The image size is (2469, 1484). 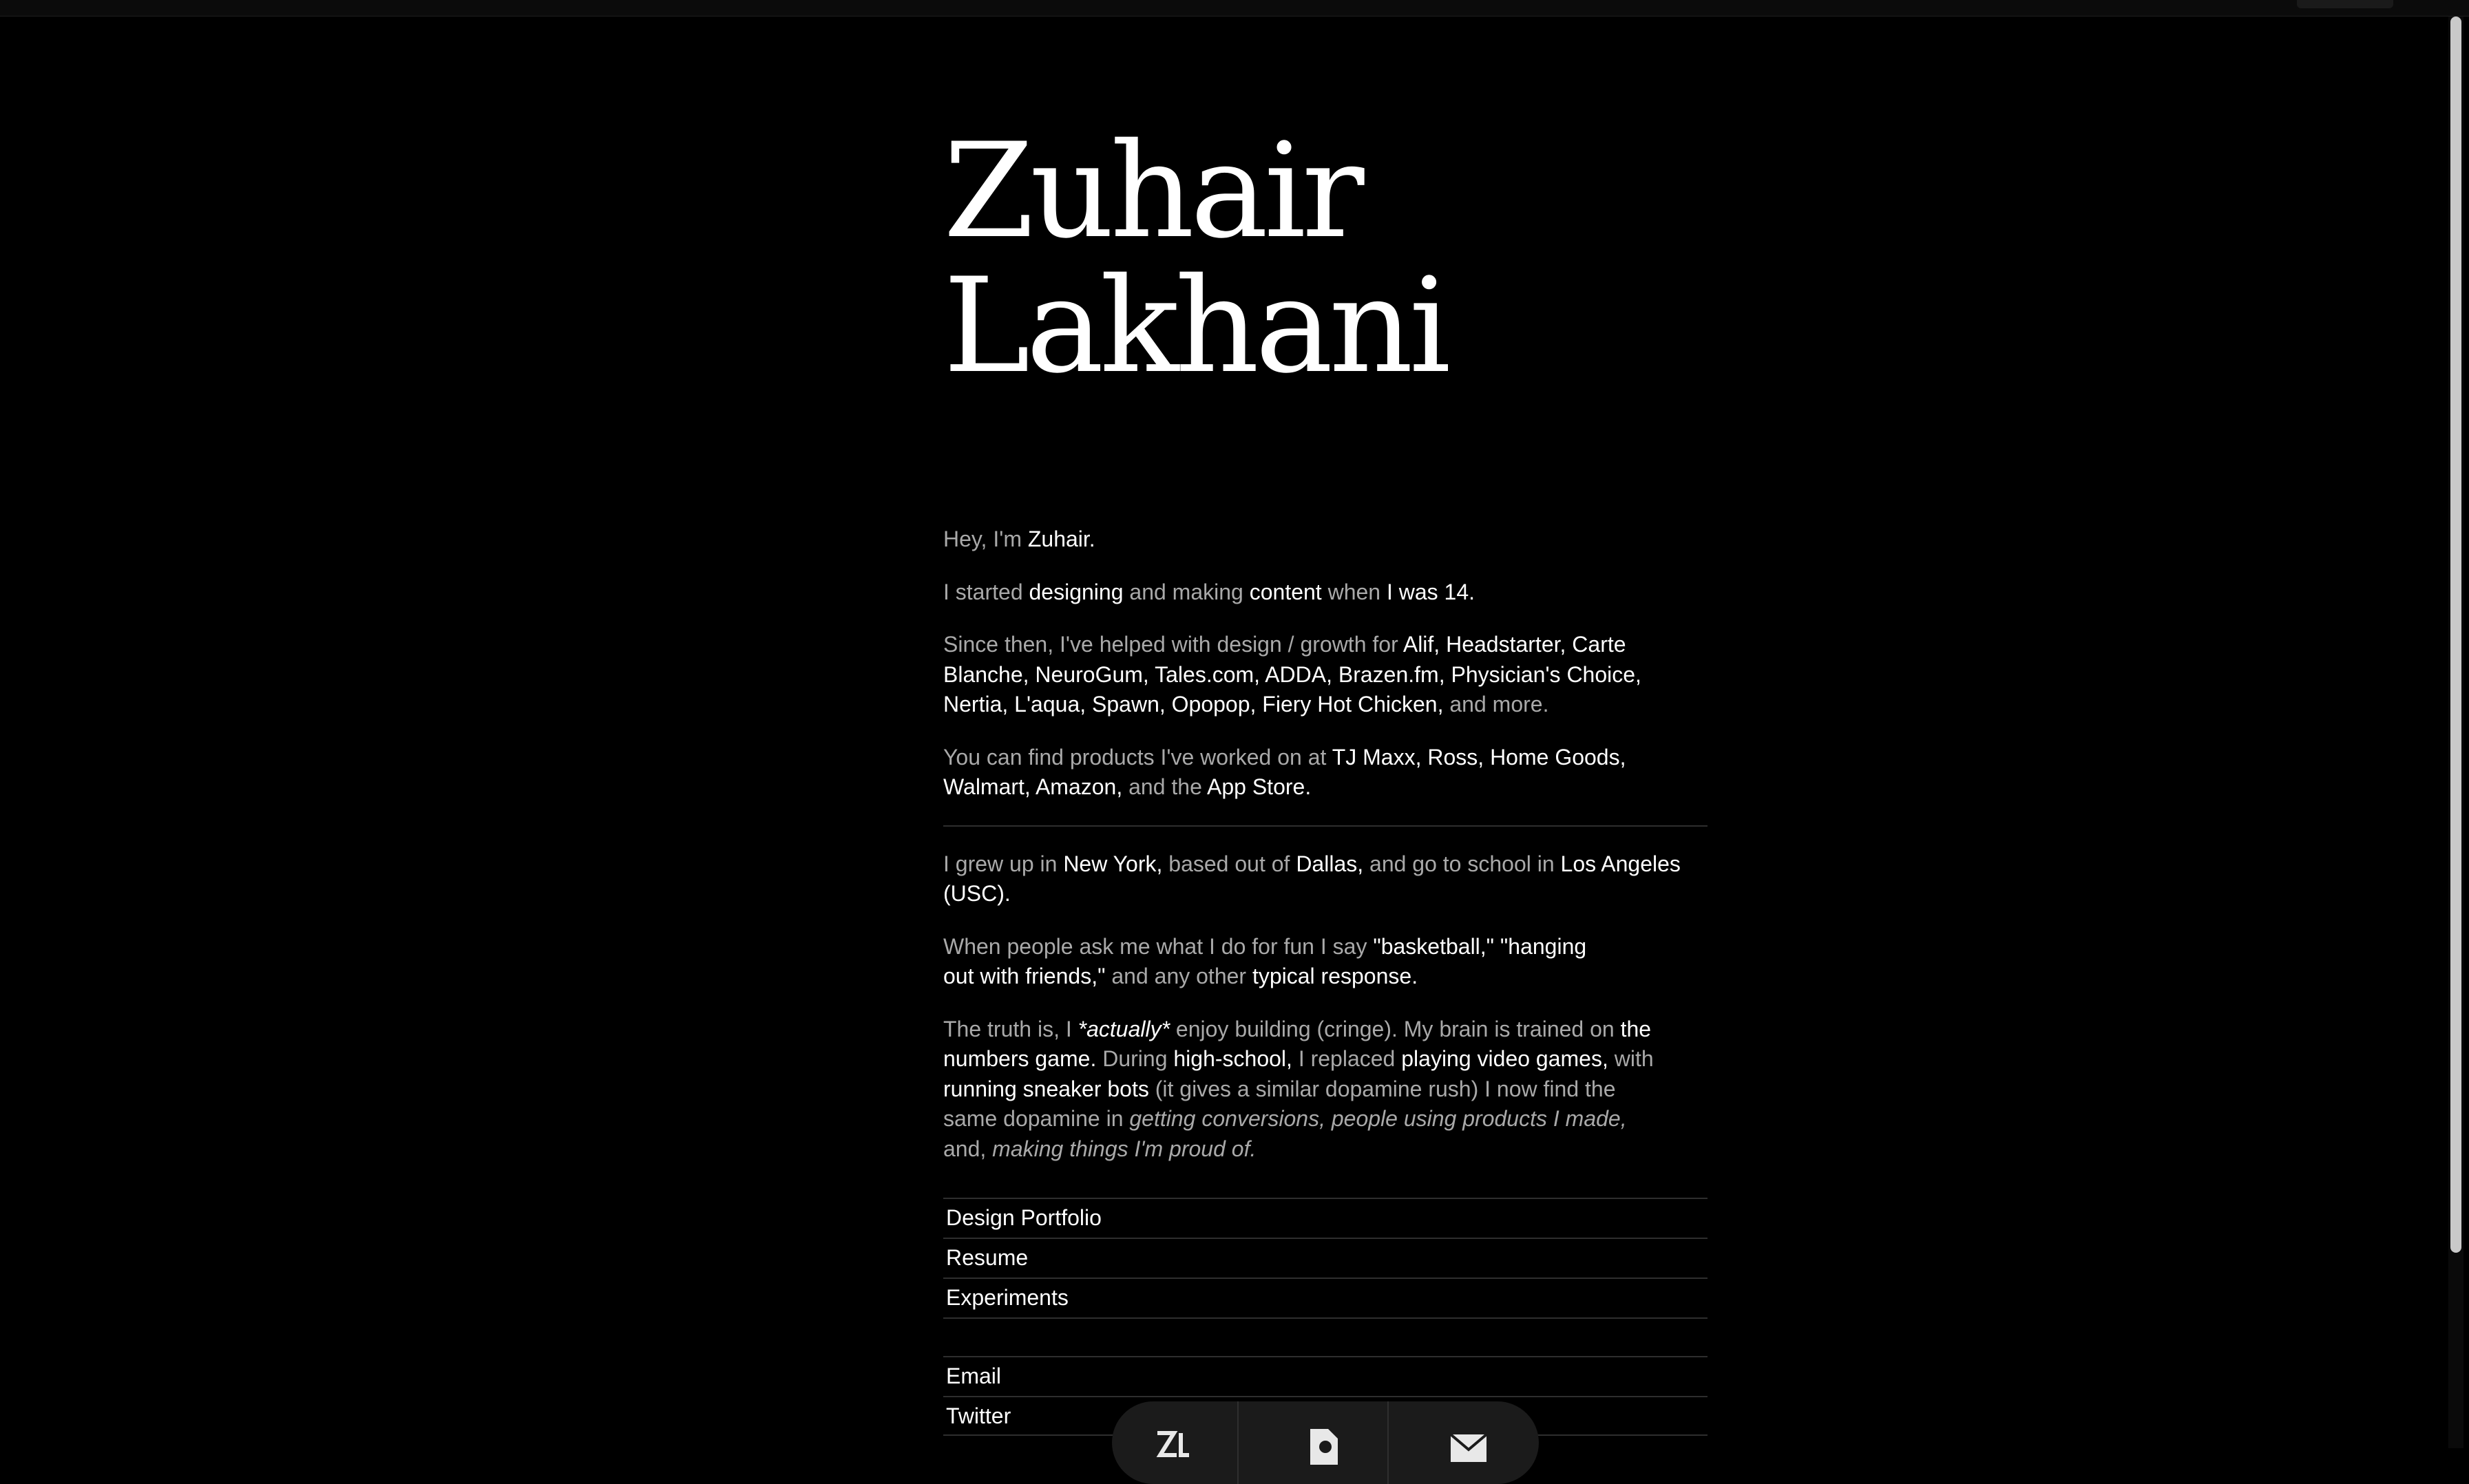 I want to click on experiments-link: Experiments, so click(x=1325, y=1297).